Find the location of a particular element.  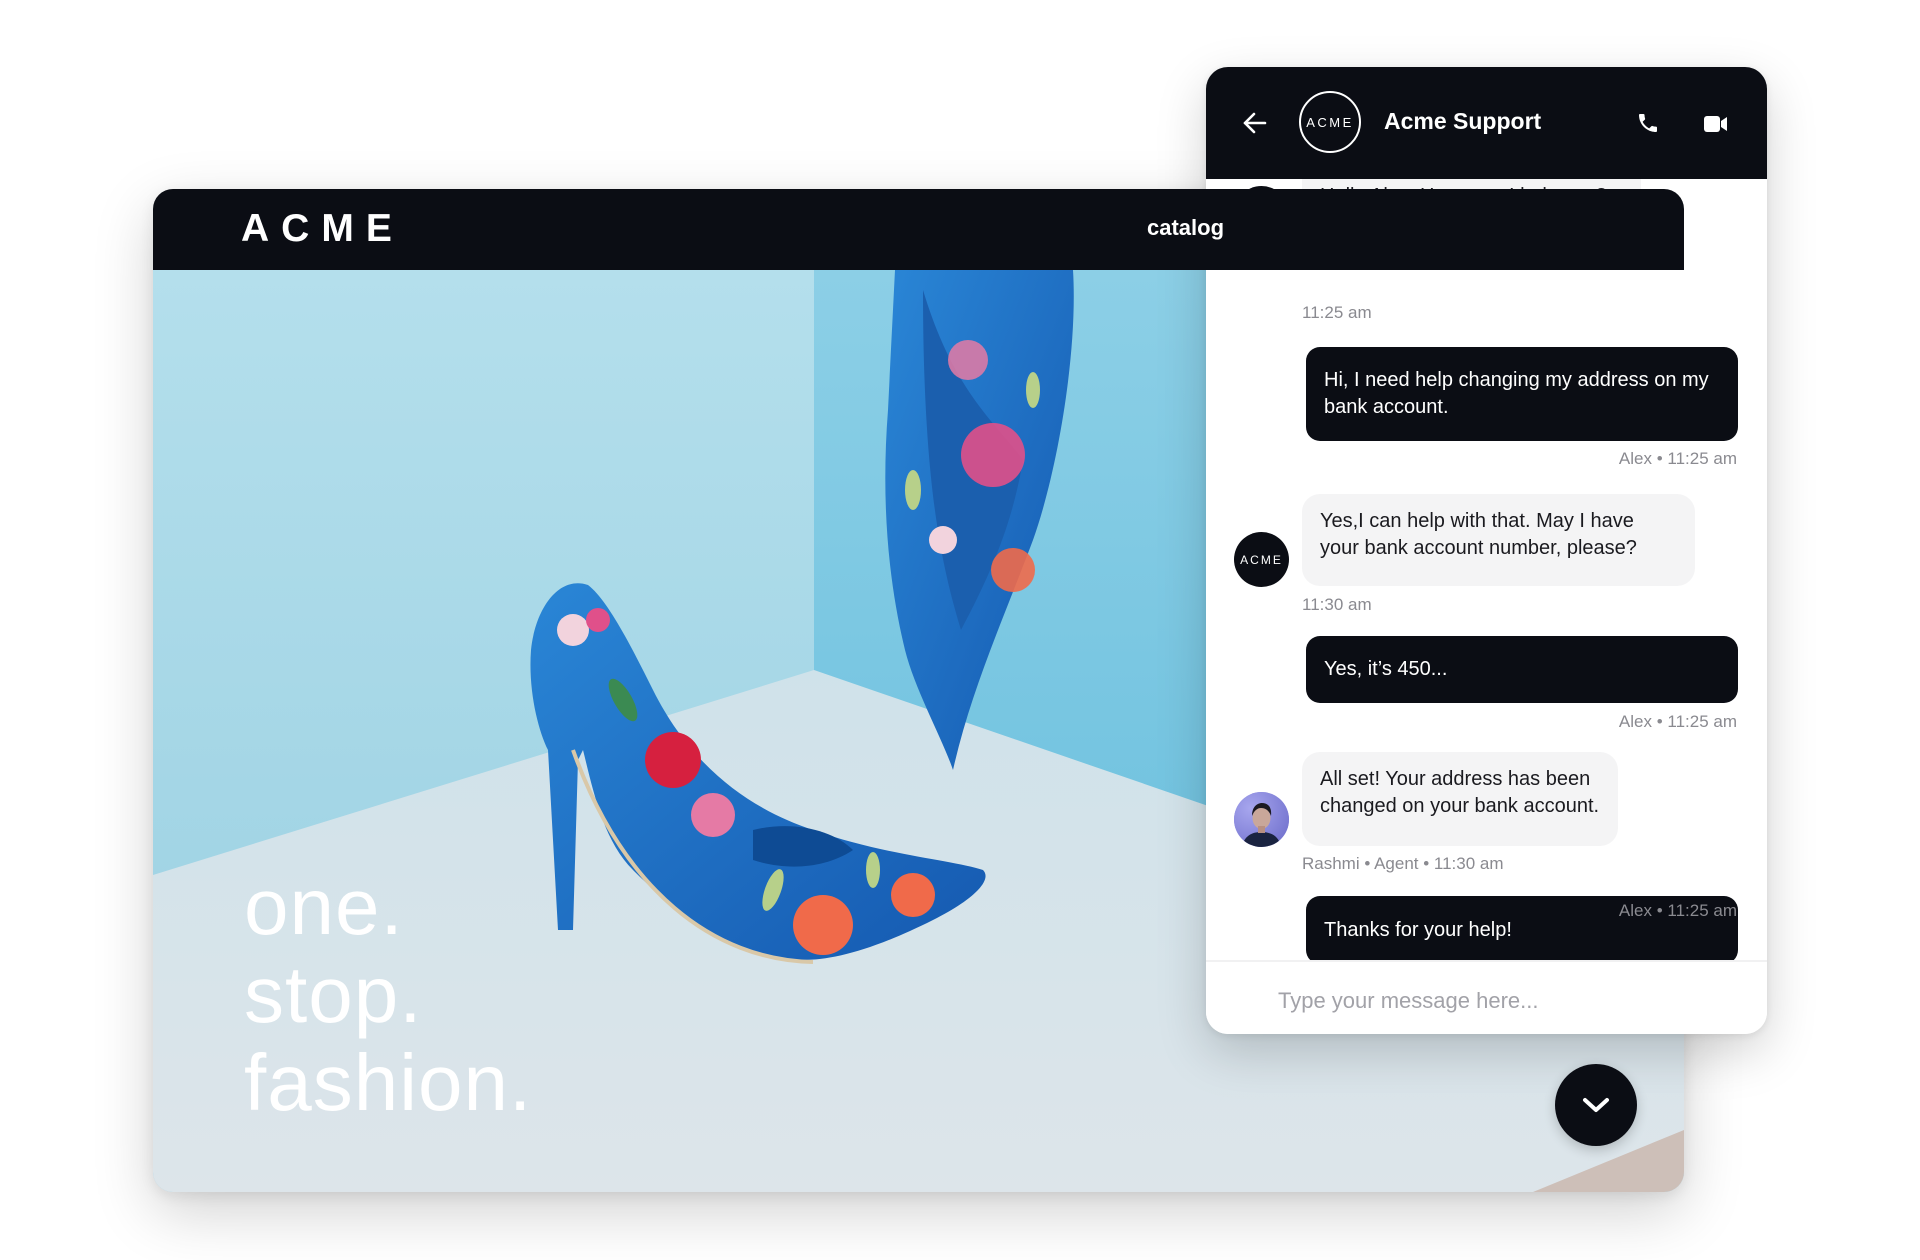

video-icon is located at coordinates (1716, 124).